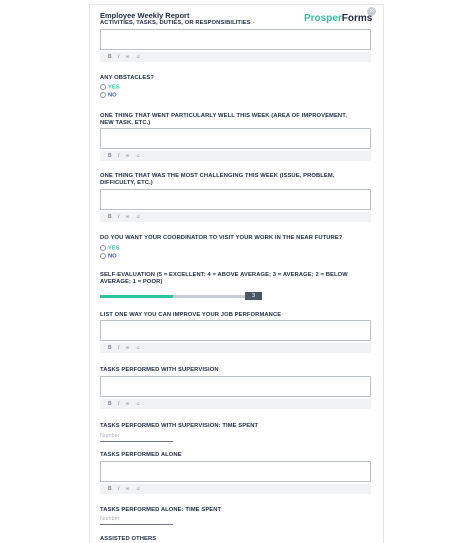 Image resolution: width=474 pixels, height=543 pixels. I want to click on self-eval-slider-fill, so click(136, 296).